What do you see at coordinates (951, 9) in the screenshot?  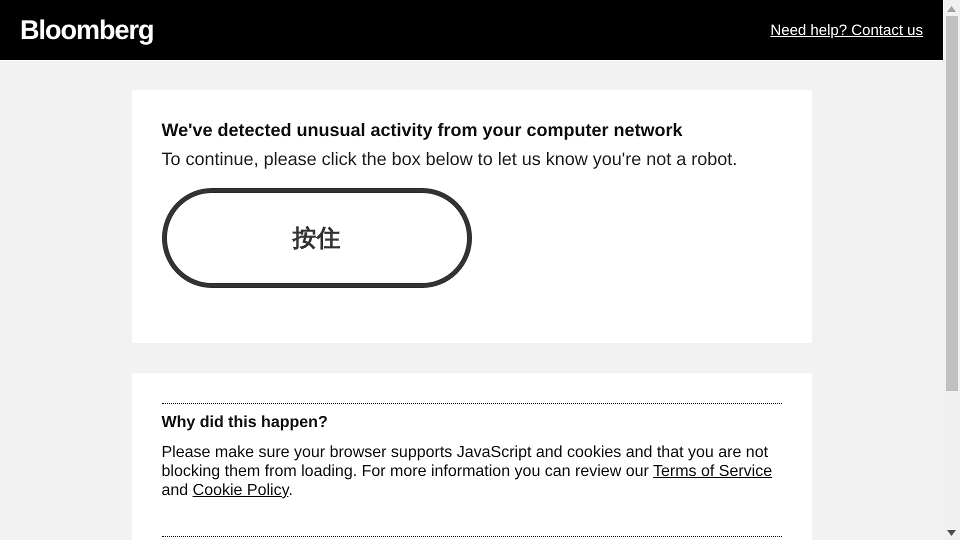 I see `scroll-up-icon` at bounding box center [951, 9].